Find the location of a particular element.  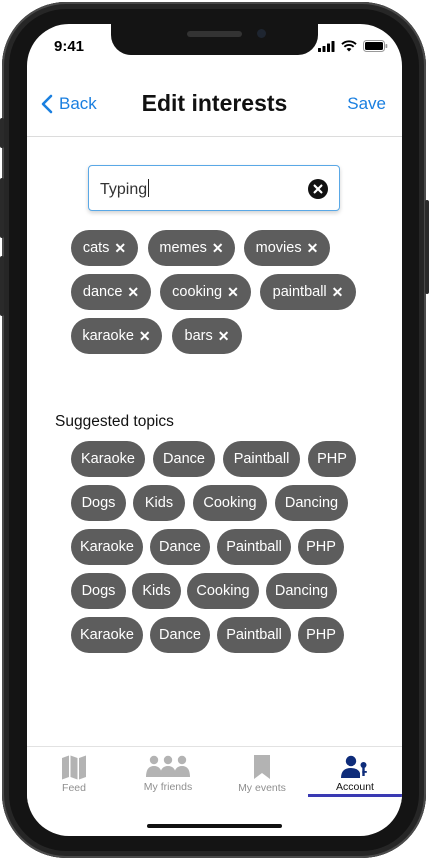

tag-label: dance is located at coordinates (102, 292).